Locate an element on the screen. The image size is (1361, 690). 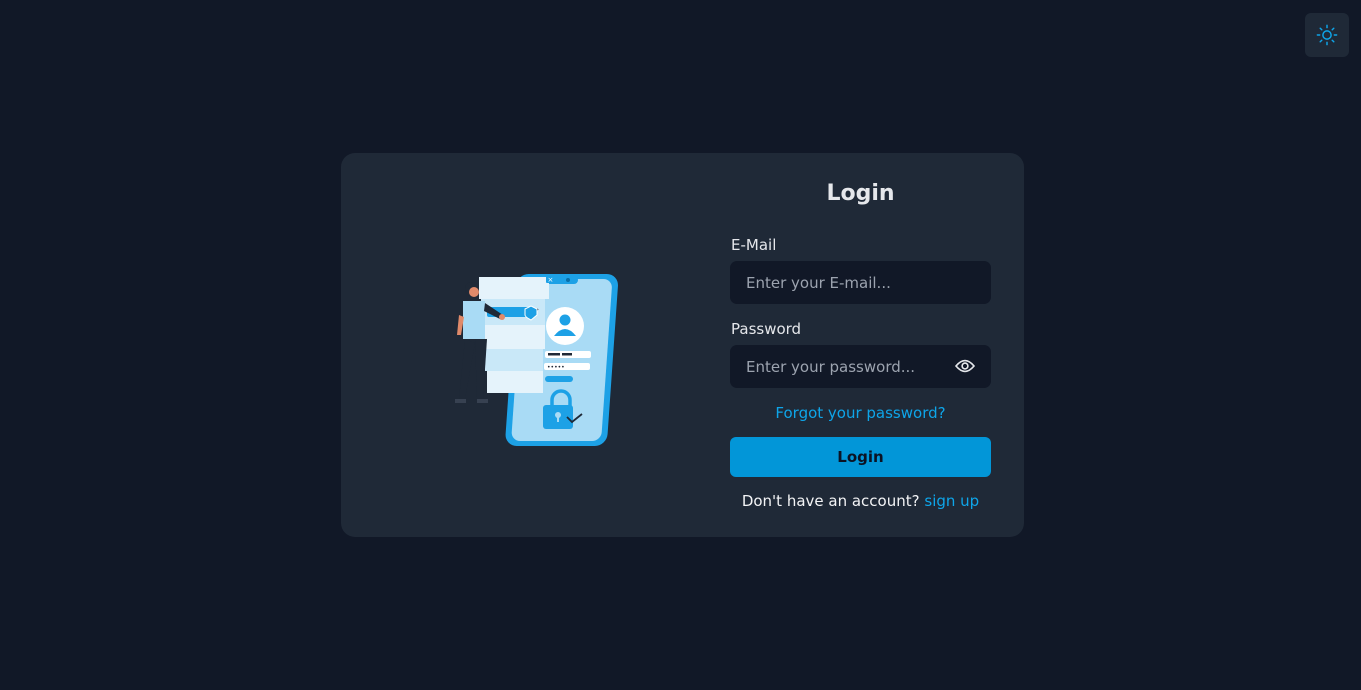
signup-row: Don't have an account? sign up is located at coordinates (860, 501).